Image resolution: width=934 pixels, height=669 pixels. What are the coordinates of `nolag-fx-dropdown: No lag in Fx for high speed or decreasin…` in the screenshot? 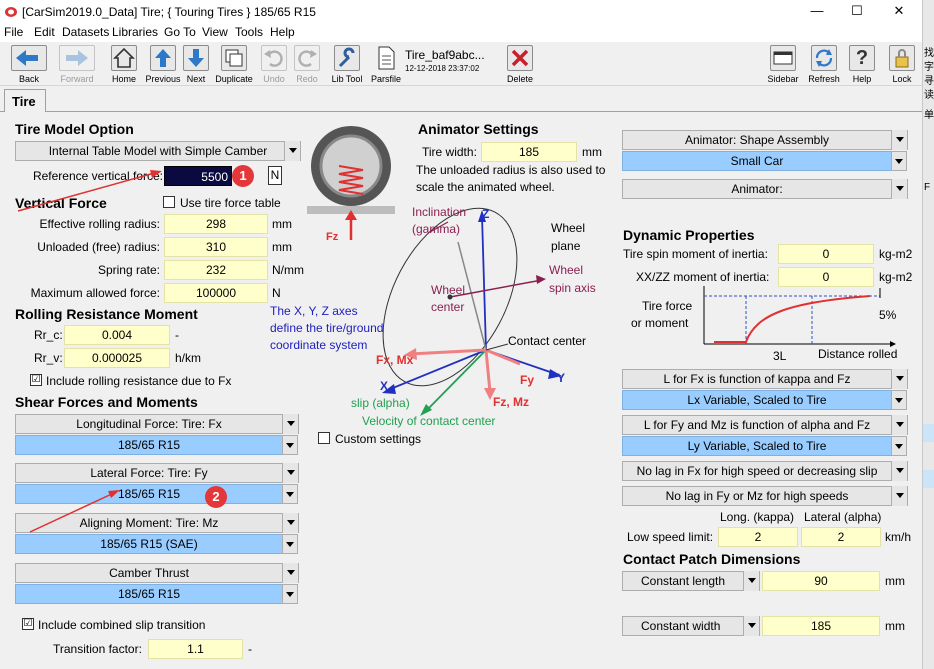 It's located at (757, 471).